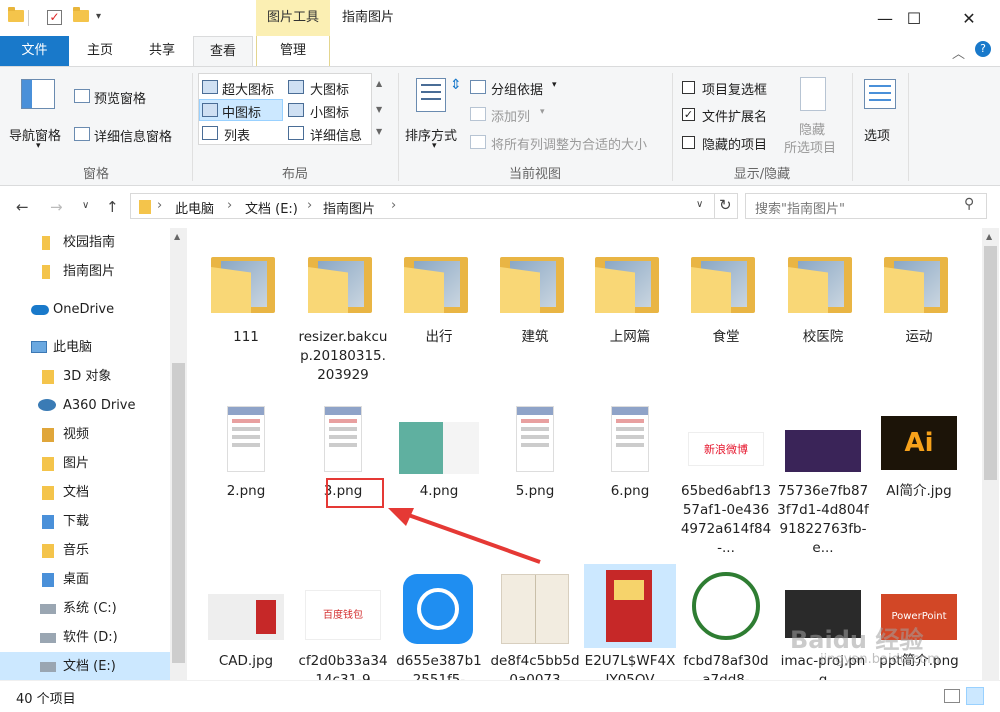 The width and height of the screenshot is (1000, 712). I want to click on up-arrow-icon: ↑, so click(112, 207).